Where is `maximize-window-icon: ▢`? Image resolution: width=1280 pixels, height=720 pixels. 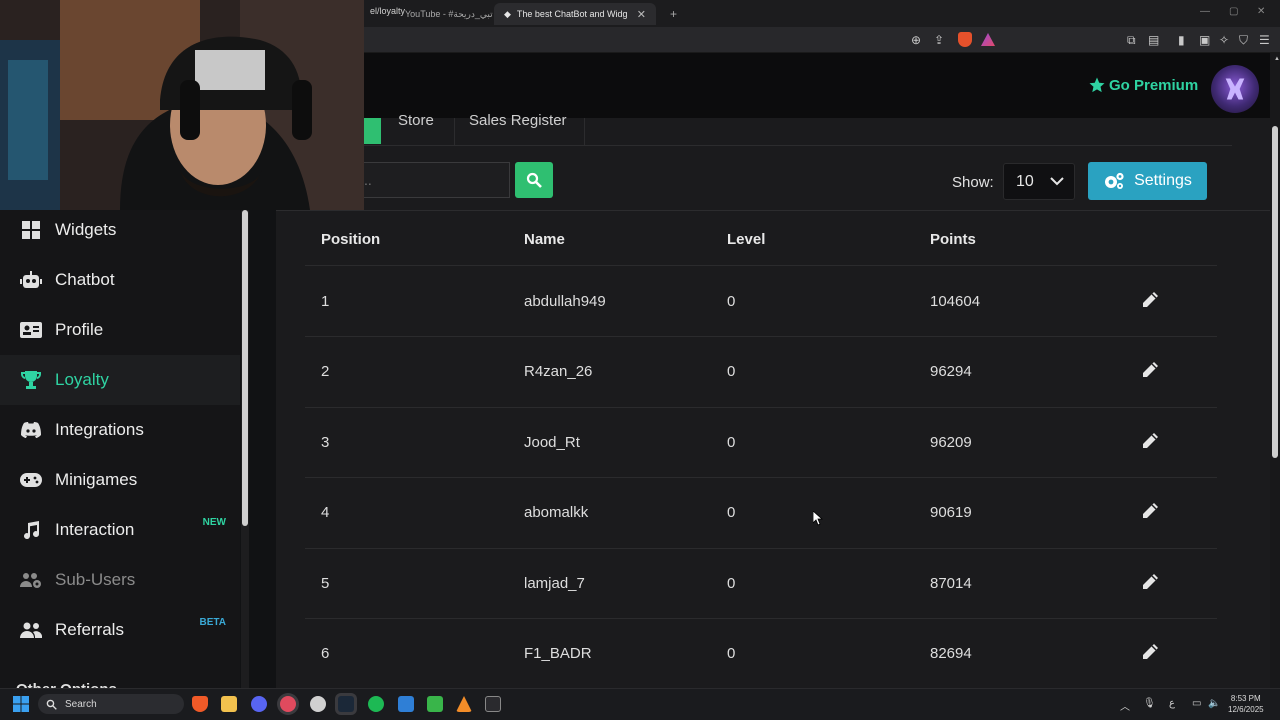 maximize-window-icon: ▢ is located at coordinates (1233, 11).